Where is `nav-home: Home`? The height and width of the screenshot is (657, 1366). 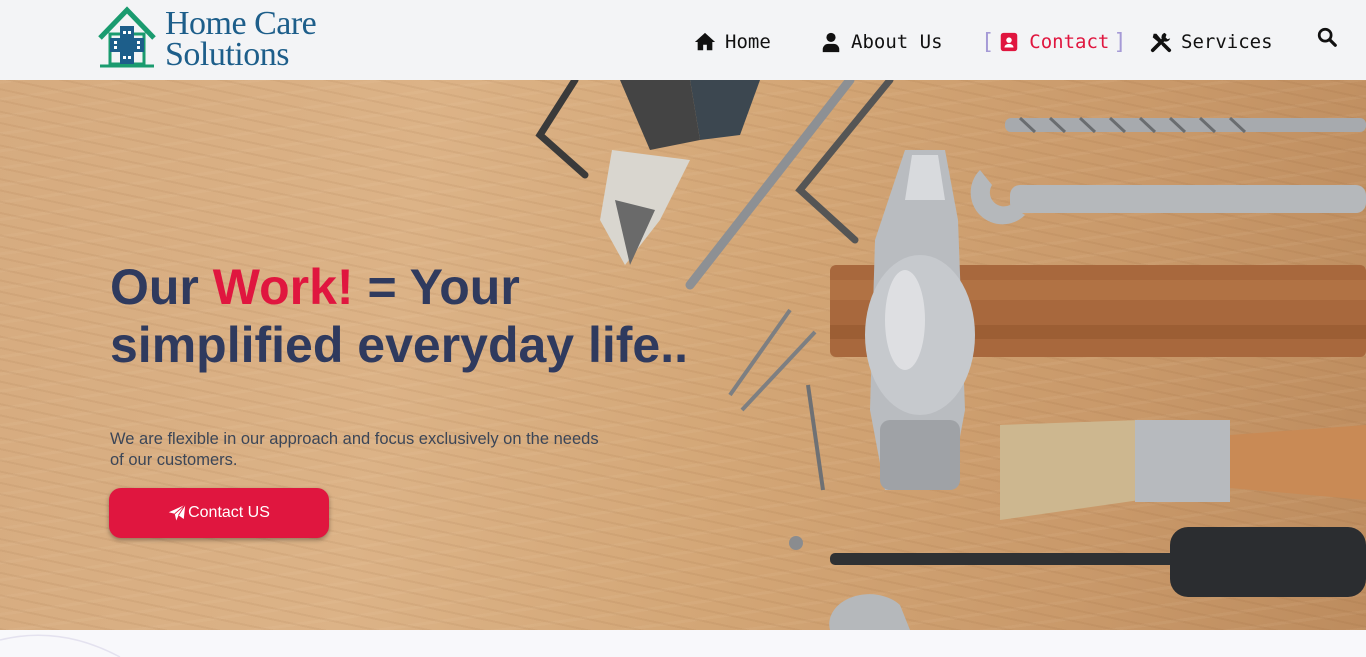 nav-home: Home is located at coordinates (732, 42).